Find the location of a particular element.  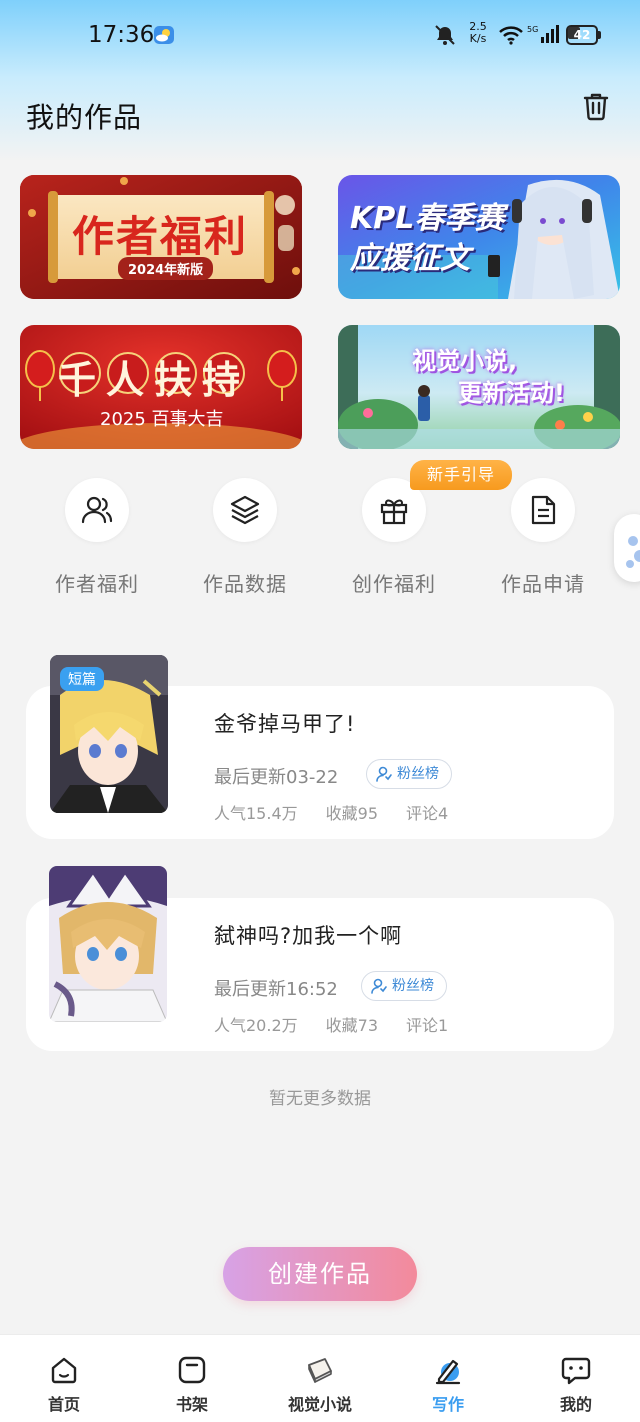

banner-subtitle: 2025 百事大吉 is located at coordinates (162, 419).